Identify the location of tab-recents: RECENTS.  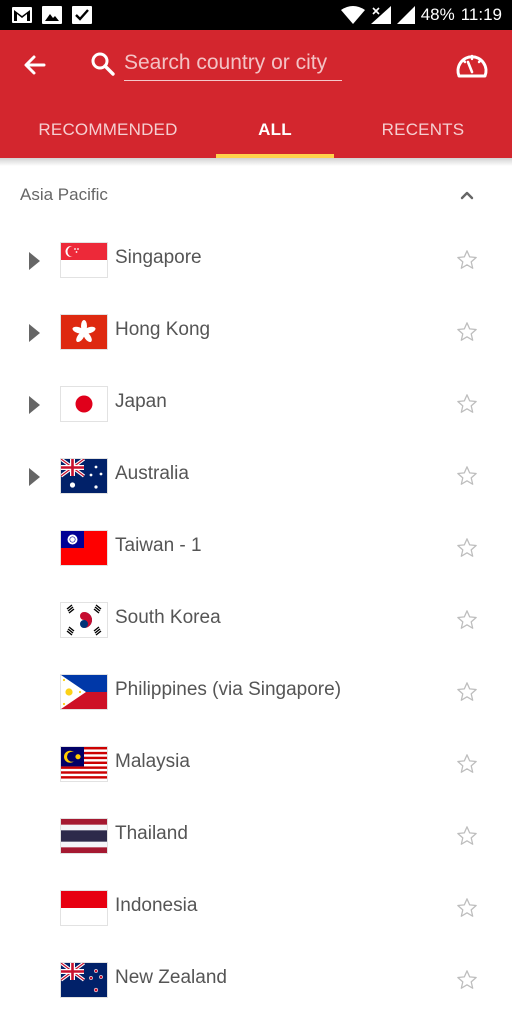
(423, 130).